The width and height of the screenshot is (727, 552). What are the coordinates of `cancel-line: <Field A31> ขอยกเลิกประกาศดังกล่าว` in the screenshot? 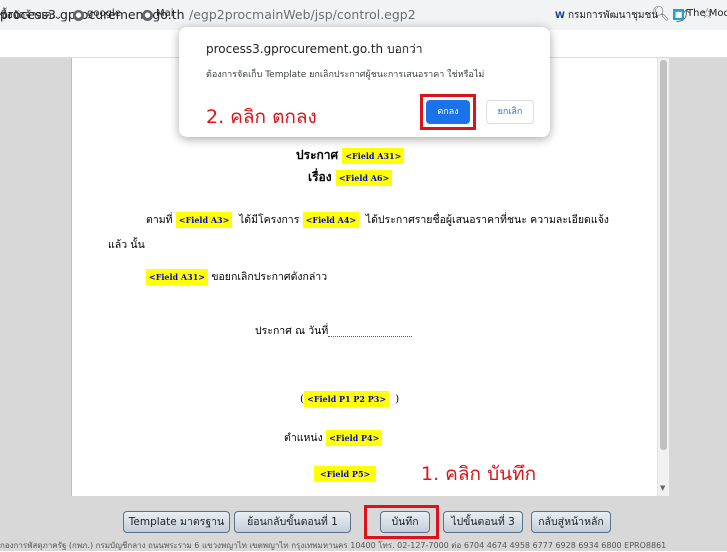 It's located at (236, 276).